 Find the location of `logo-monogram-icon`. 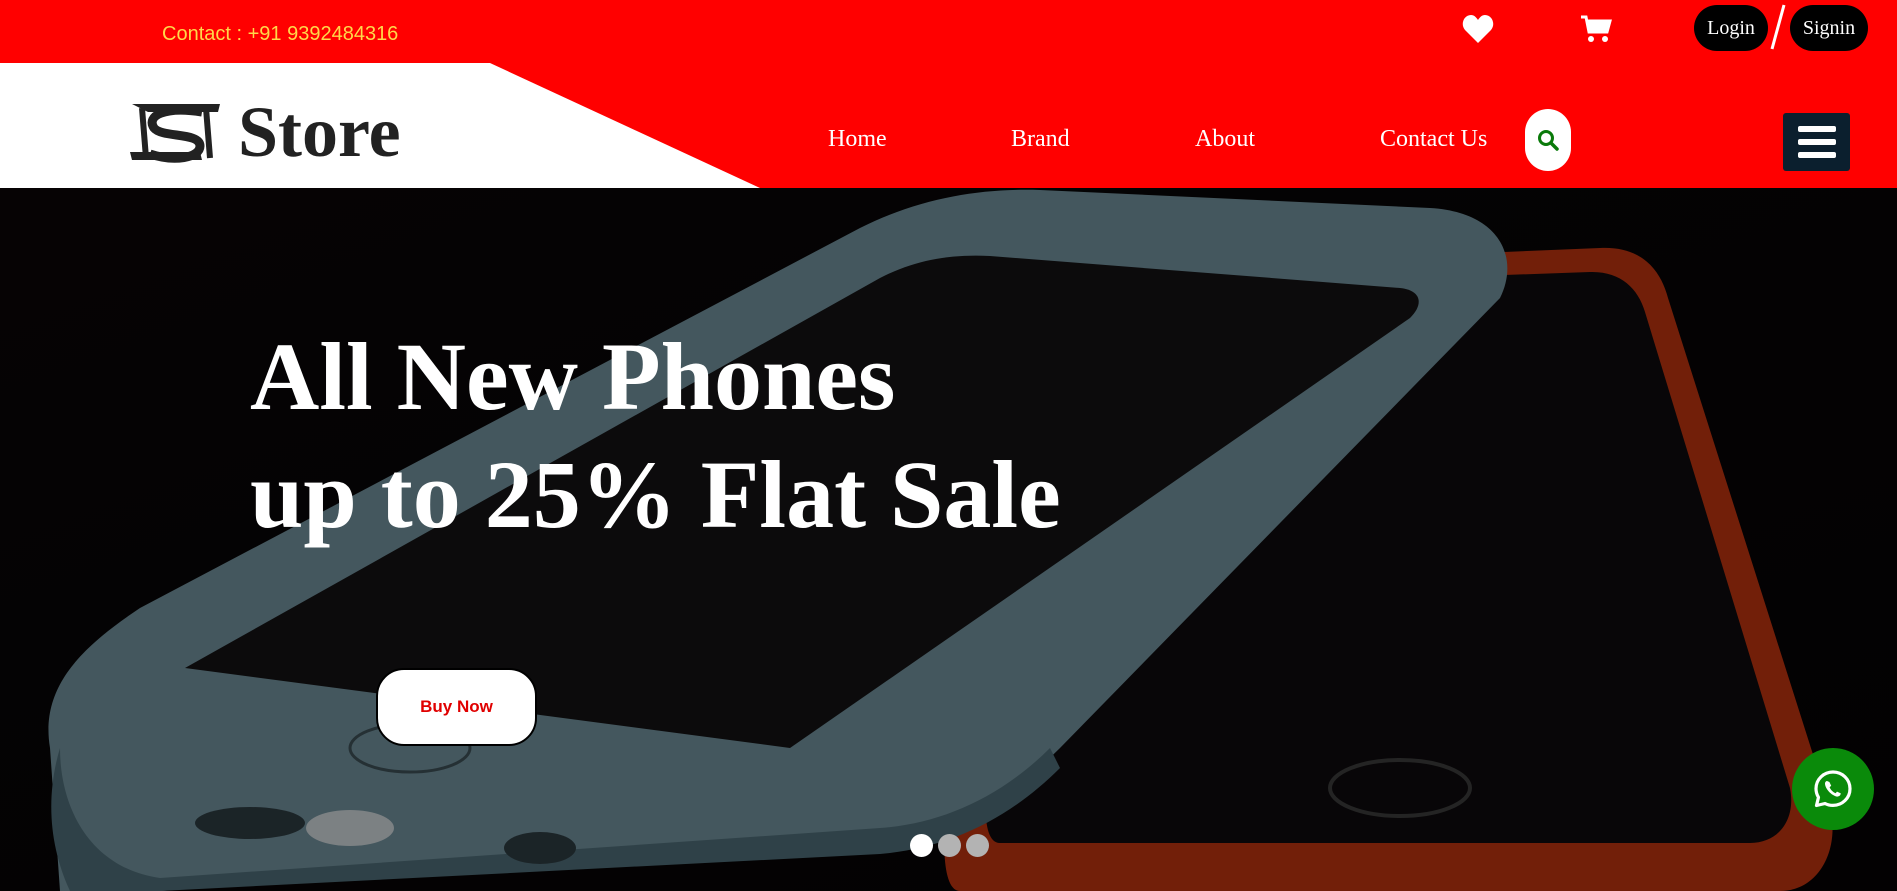

logo-monogram-icon is located at coordinates (175, 133).